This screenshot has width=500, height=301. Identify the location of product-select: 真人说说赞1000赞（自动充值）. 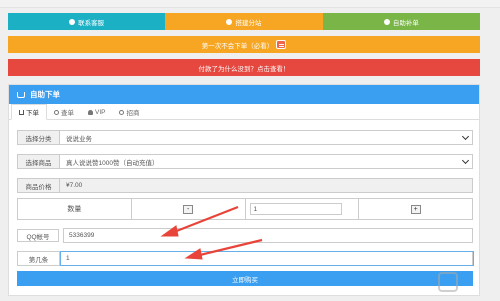
(266, 161).